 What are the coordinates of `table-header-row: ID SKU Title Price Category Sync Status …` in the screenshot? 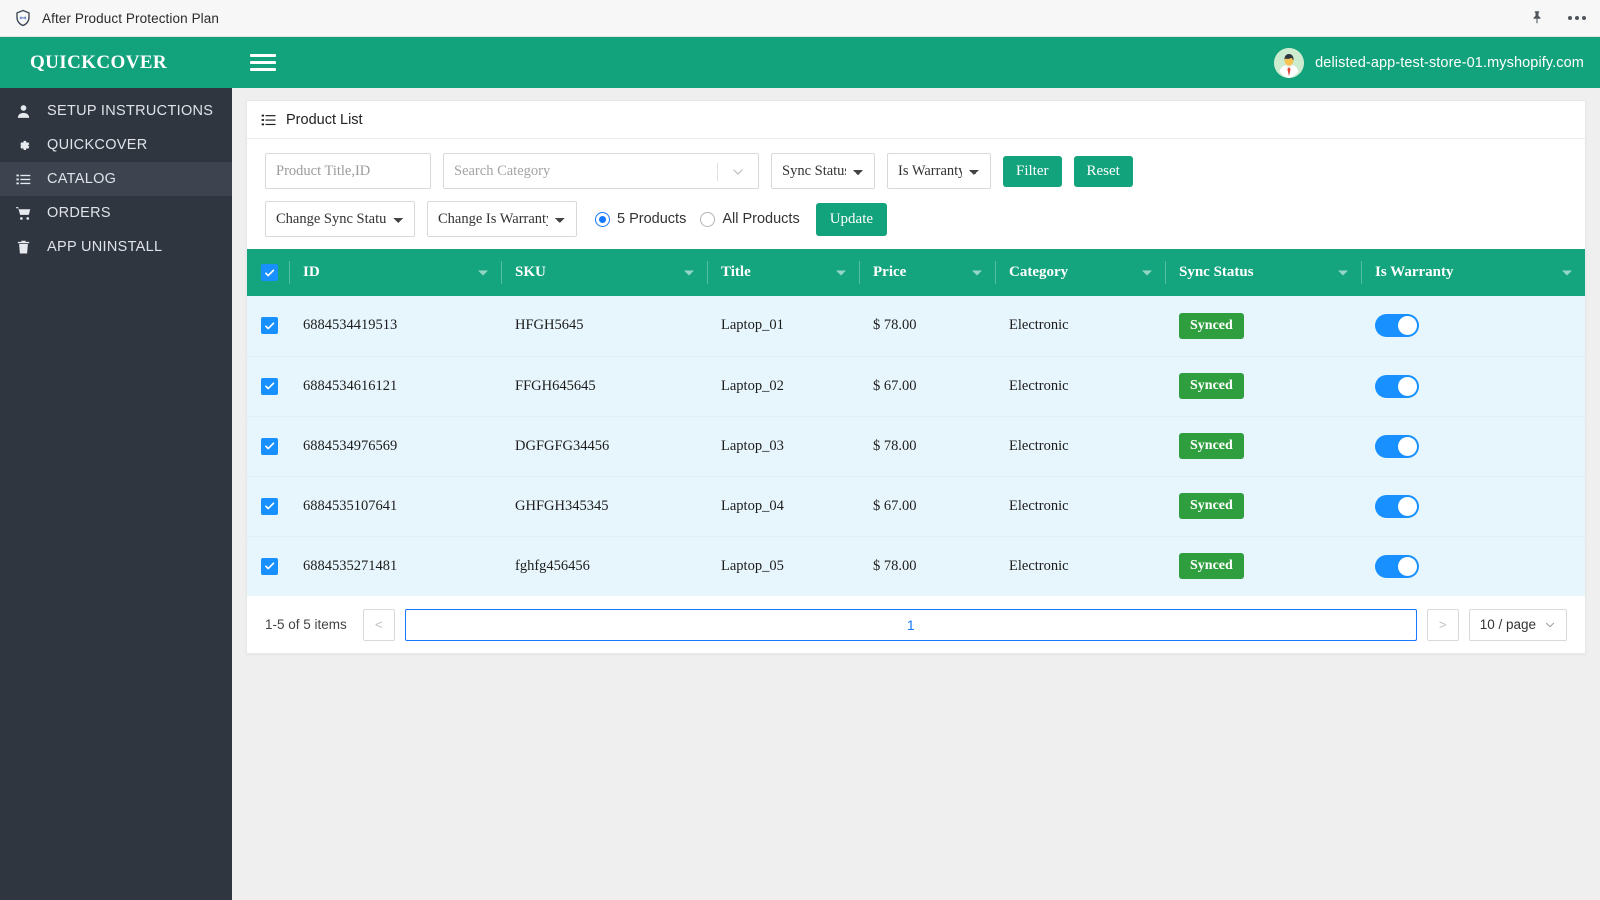 It's located at (916, 272).